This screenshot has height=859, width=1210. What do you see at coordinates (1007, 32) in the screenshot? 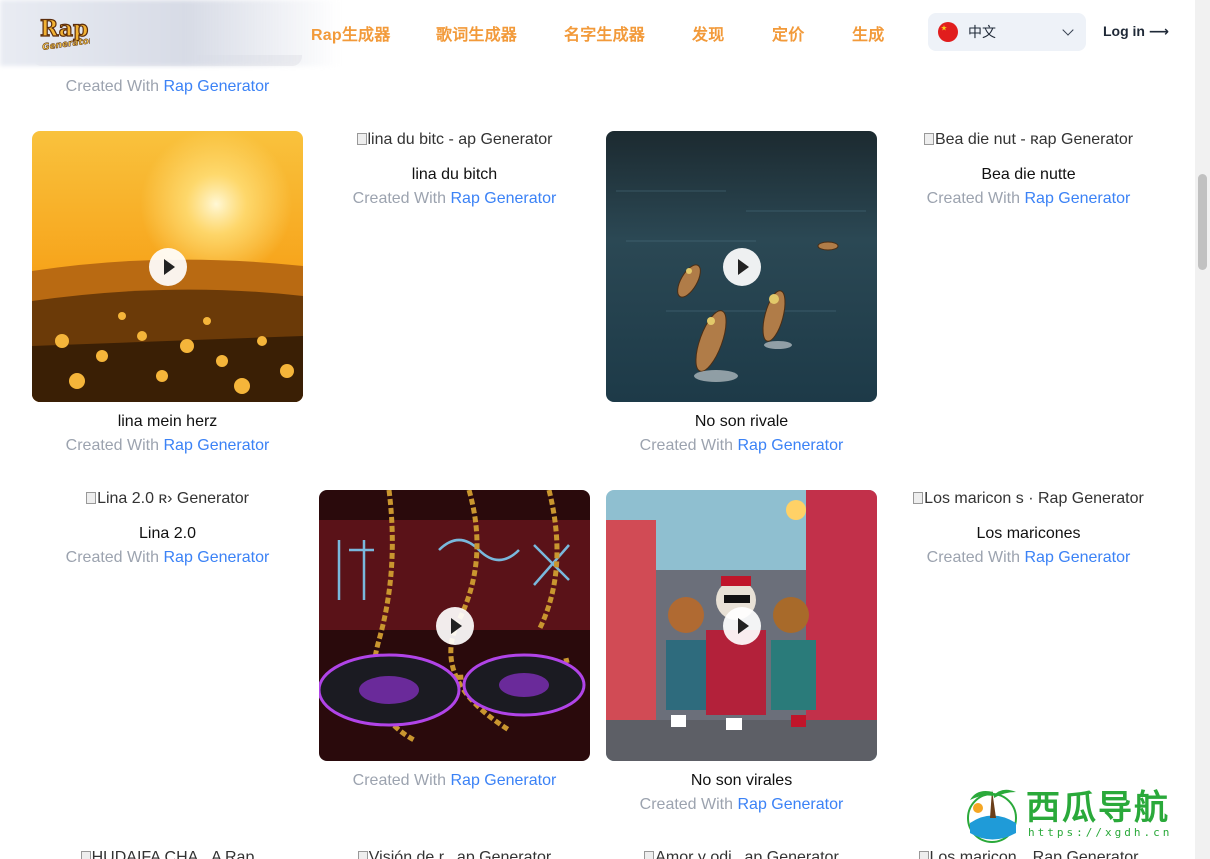
I see `language-select: 中文` at bounding box center [1007, 32].